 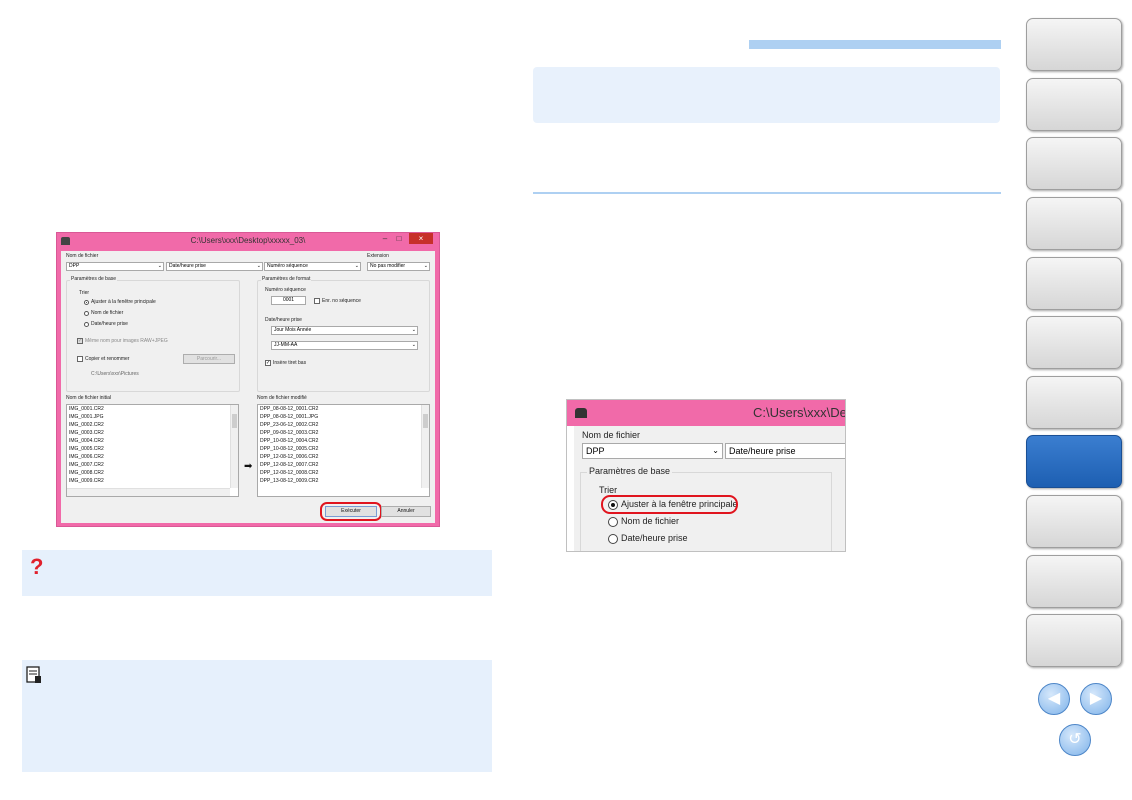 What do you see at coordinates (89, 398) in the screenshot?
I see `initial-list-label: Nom de fichier initial` at bounding box center [89, 398].